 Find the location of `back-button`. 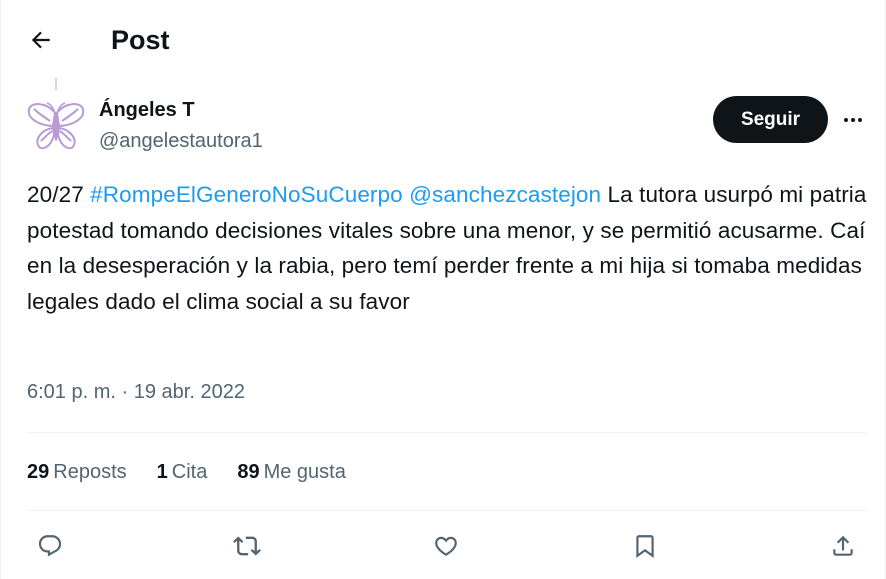

back-button is located at coordinates (41, 40).